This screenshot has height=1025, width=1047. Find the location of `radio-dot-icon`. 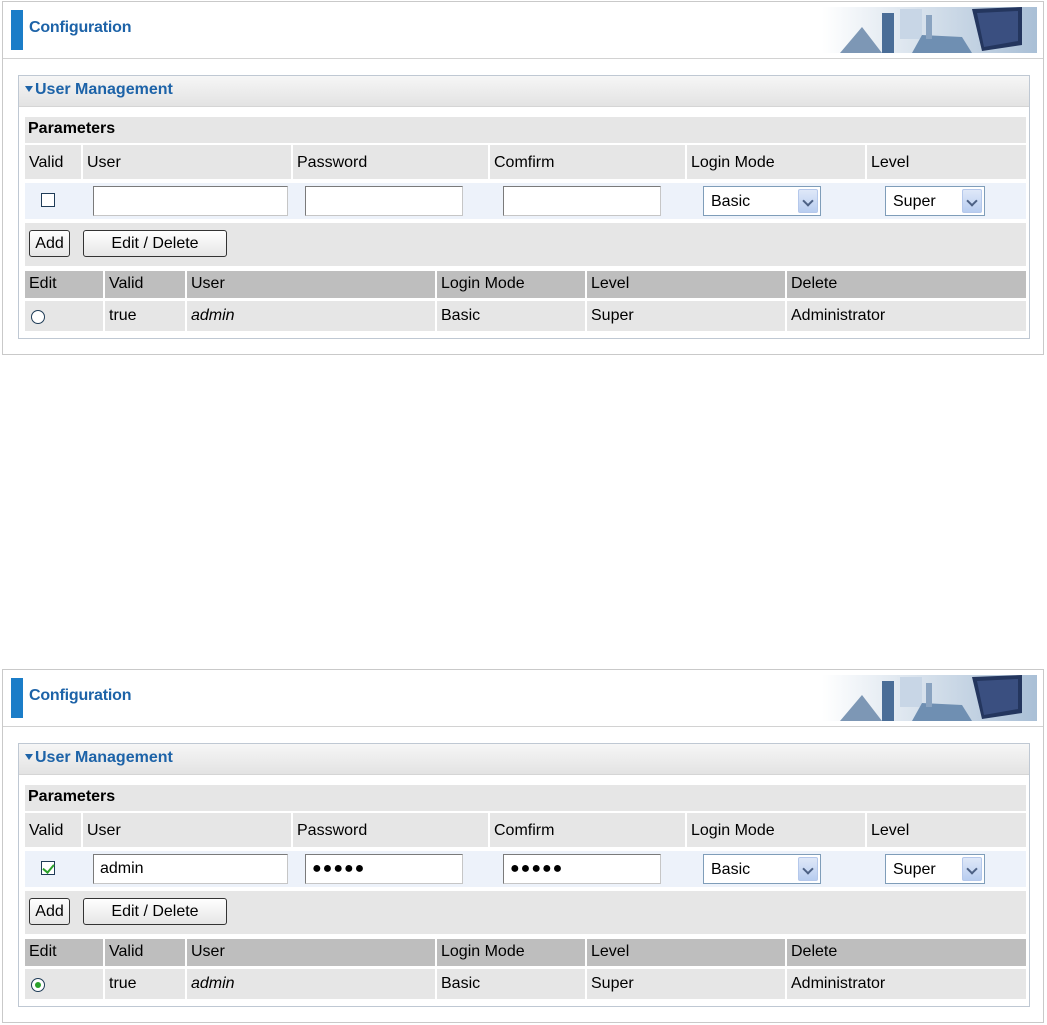

radio-dot-icon is located at coordinates (38, 985).